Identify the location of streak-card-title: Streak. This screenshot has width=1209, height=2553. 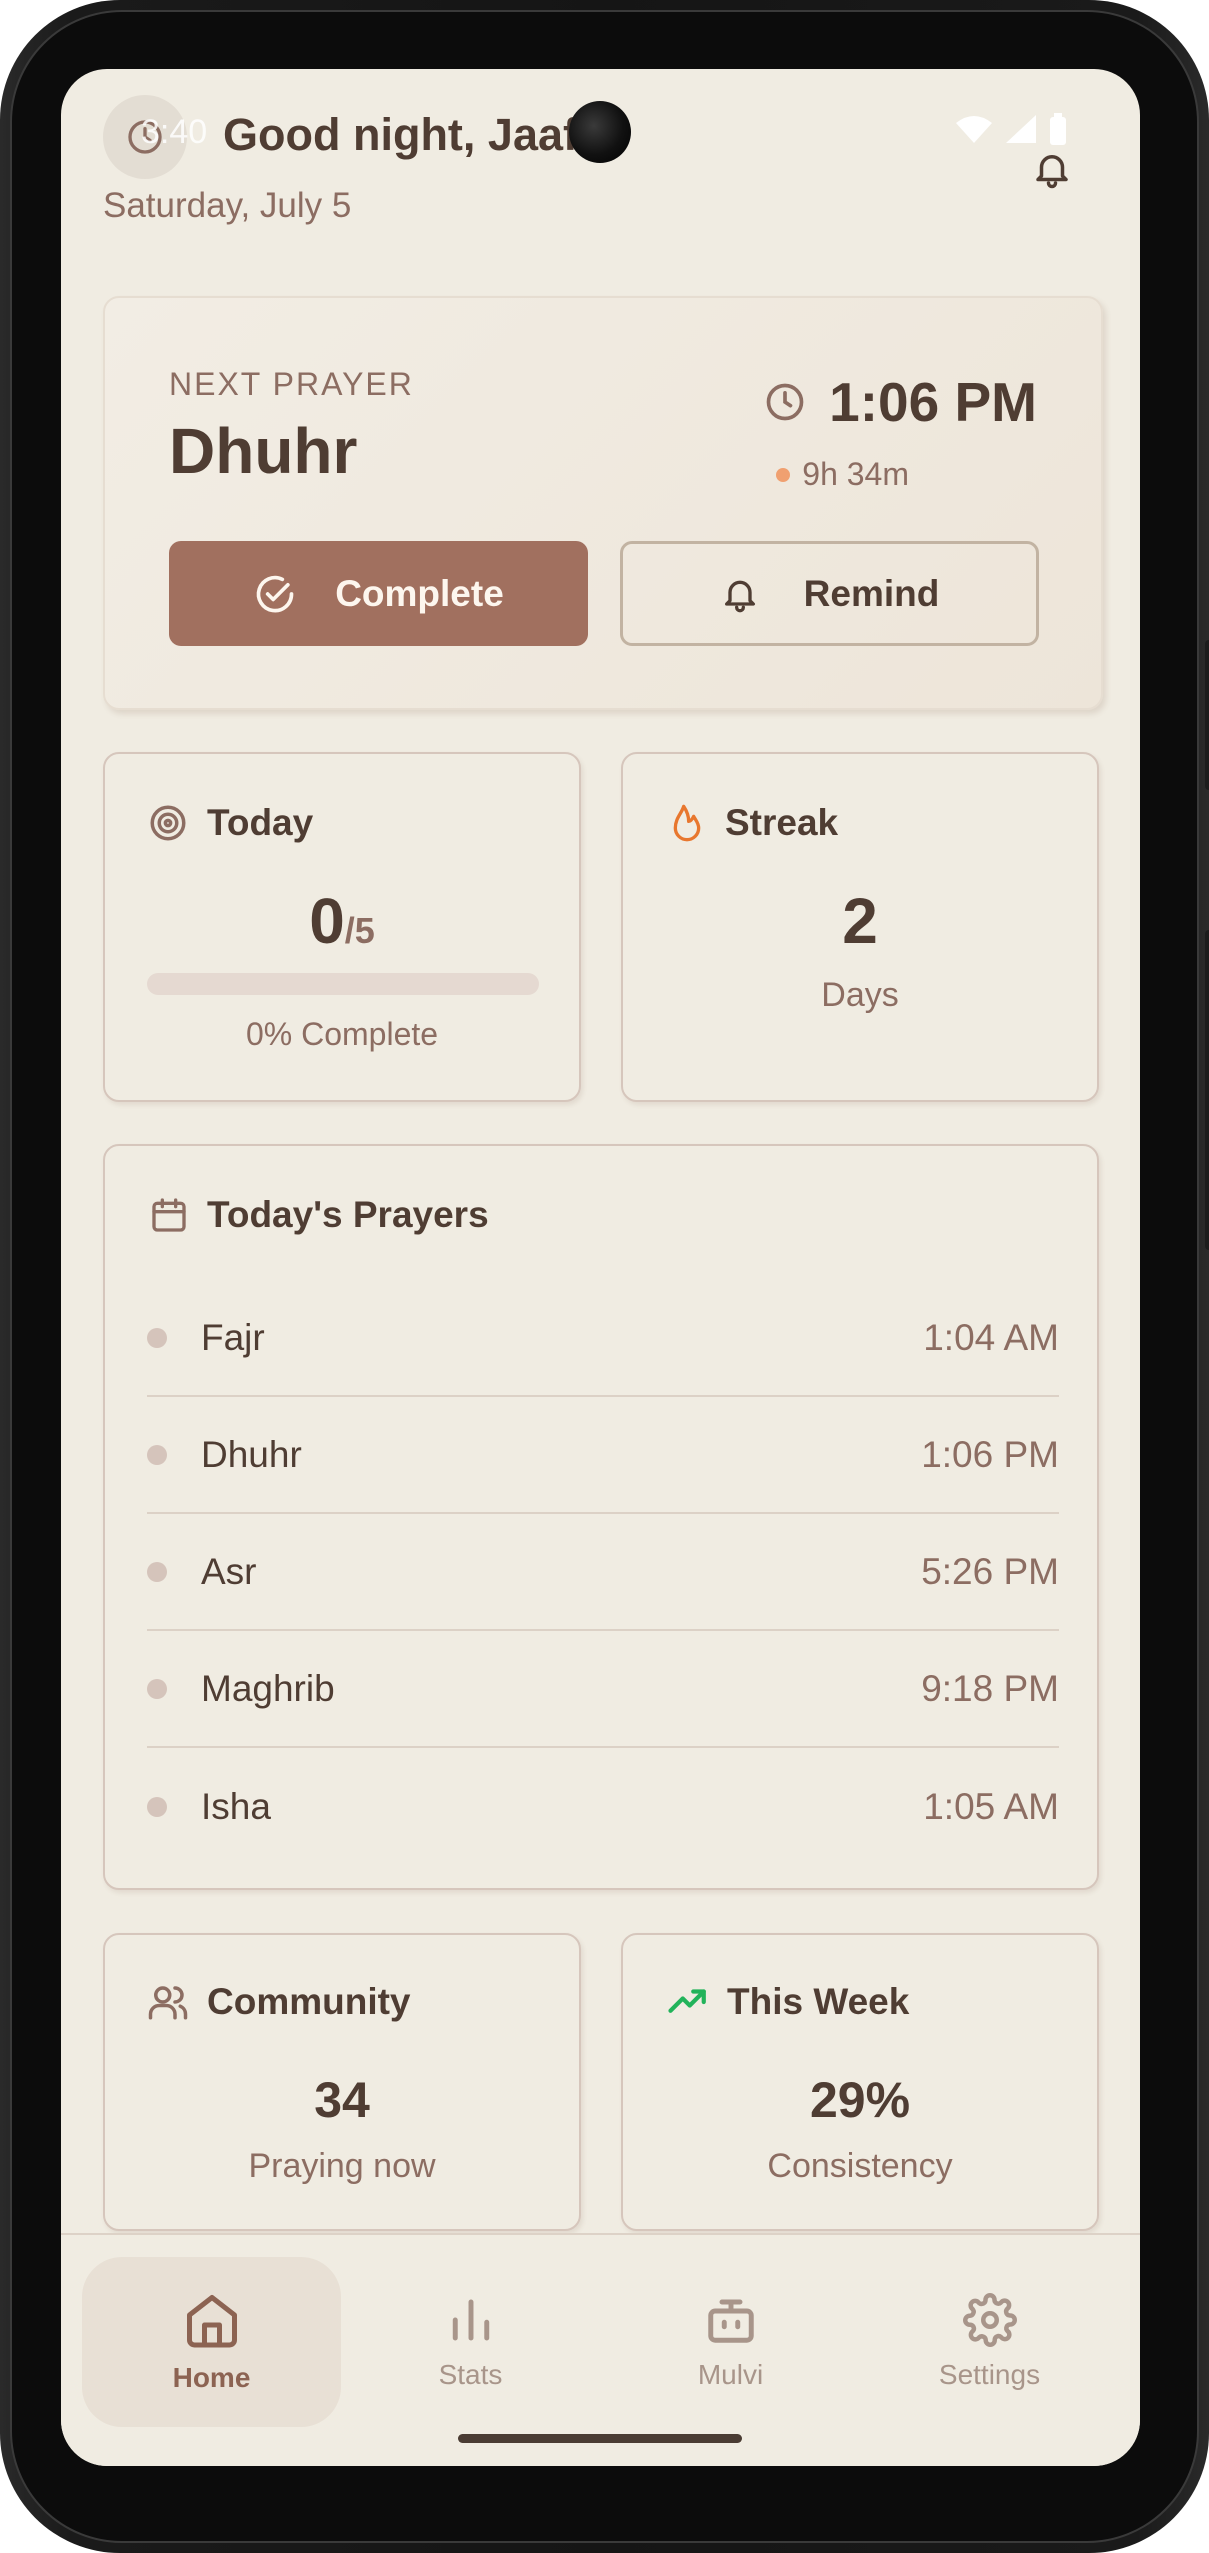
(752, 823).